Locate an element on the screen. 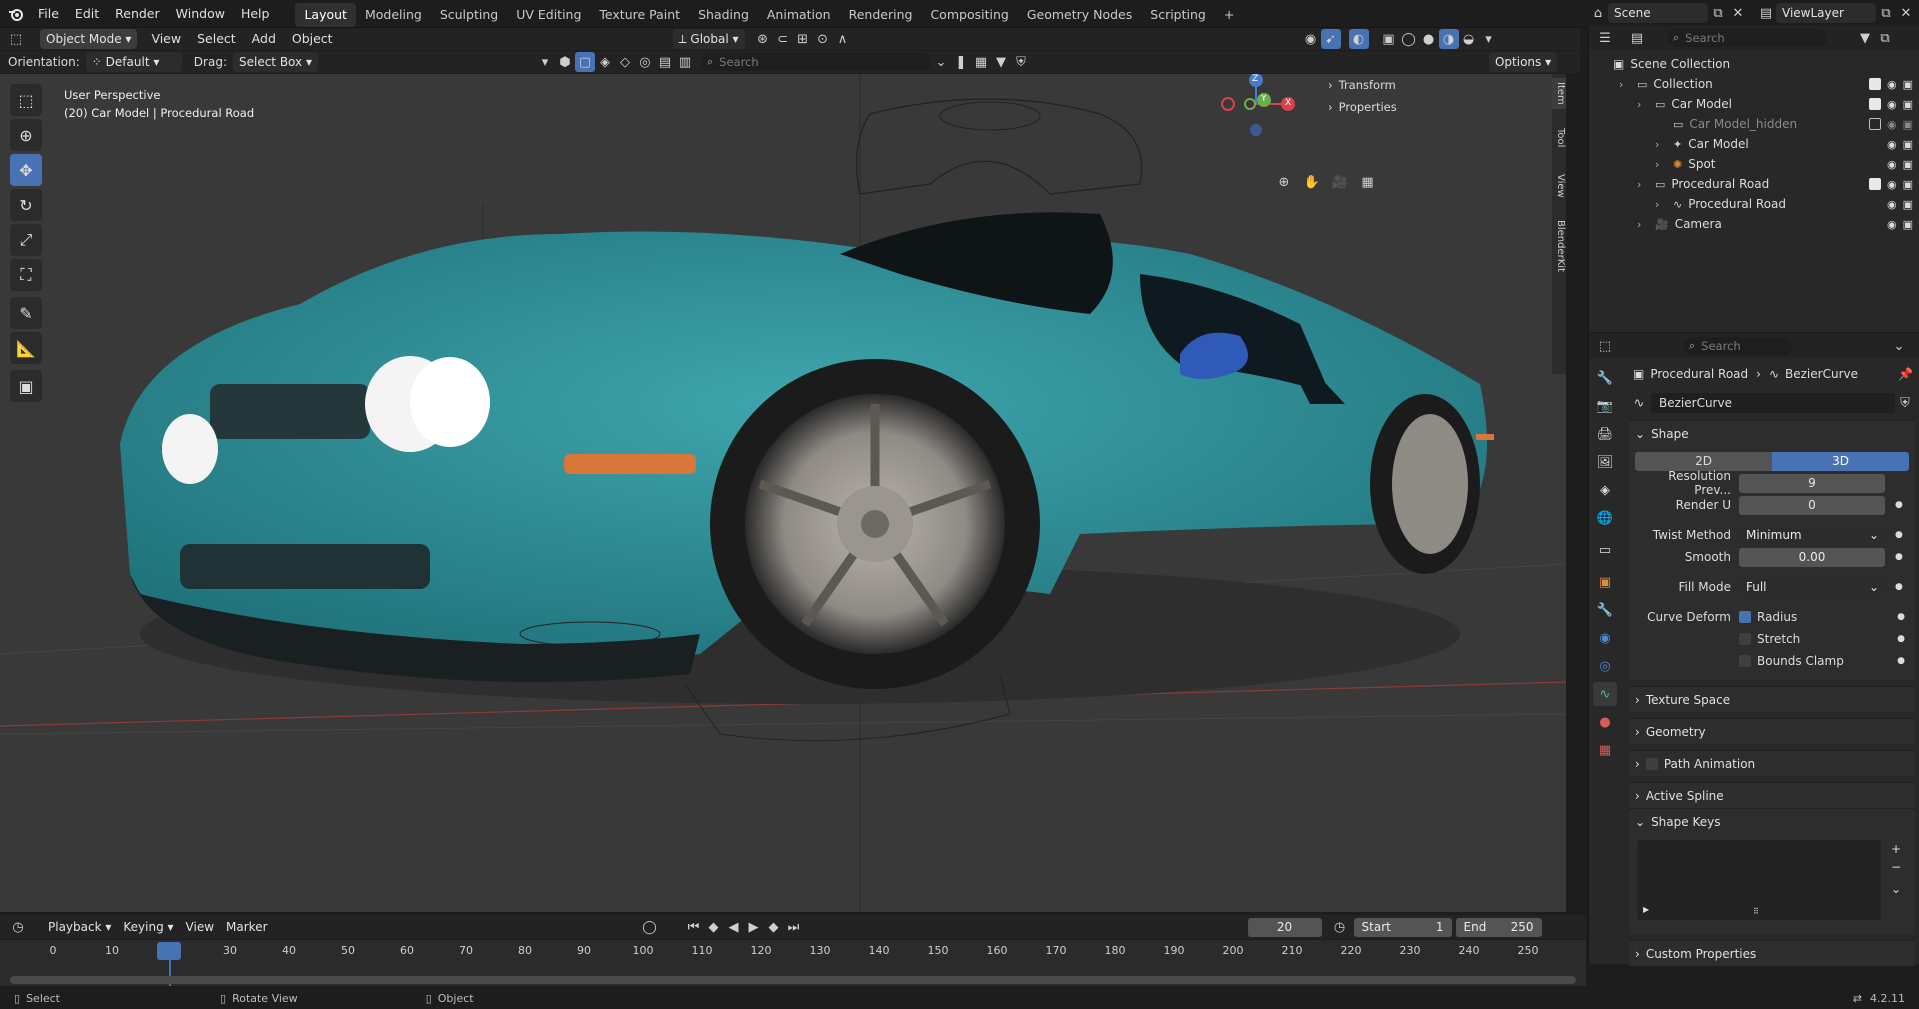 Image resolution: width=1919 pixels, height=1009 pixels. panel-path-animation: › Path Animation is located at coordinates (1772, 763).